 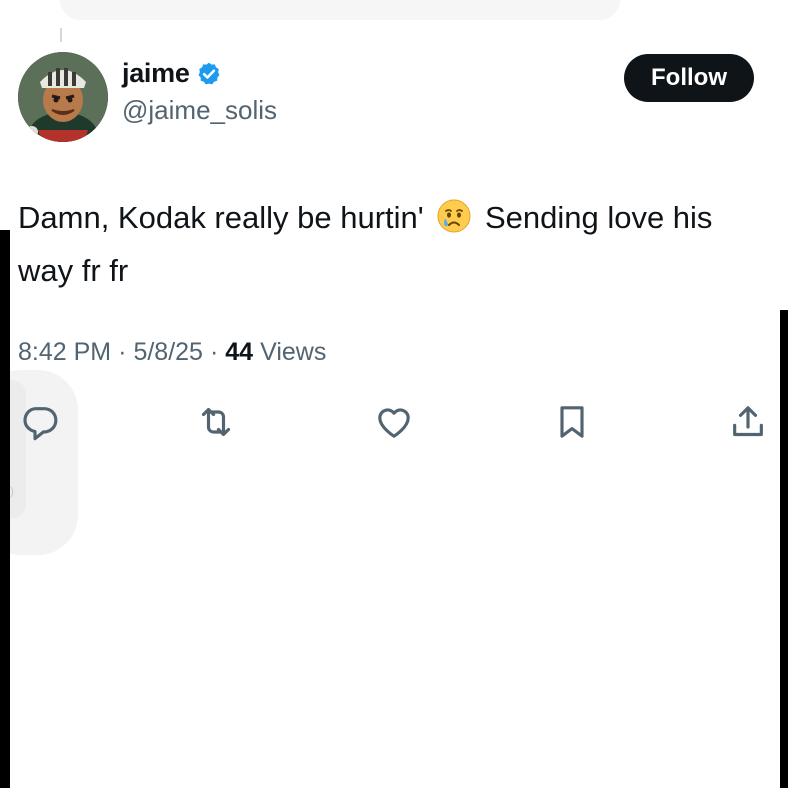 I want to click on tweet-date: 5/8/25, so click(x=168, y=352).